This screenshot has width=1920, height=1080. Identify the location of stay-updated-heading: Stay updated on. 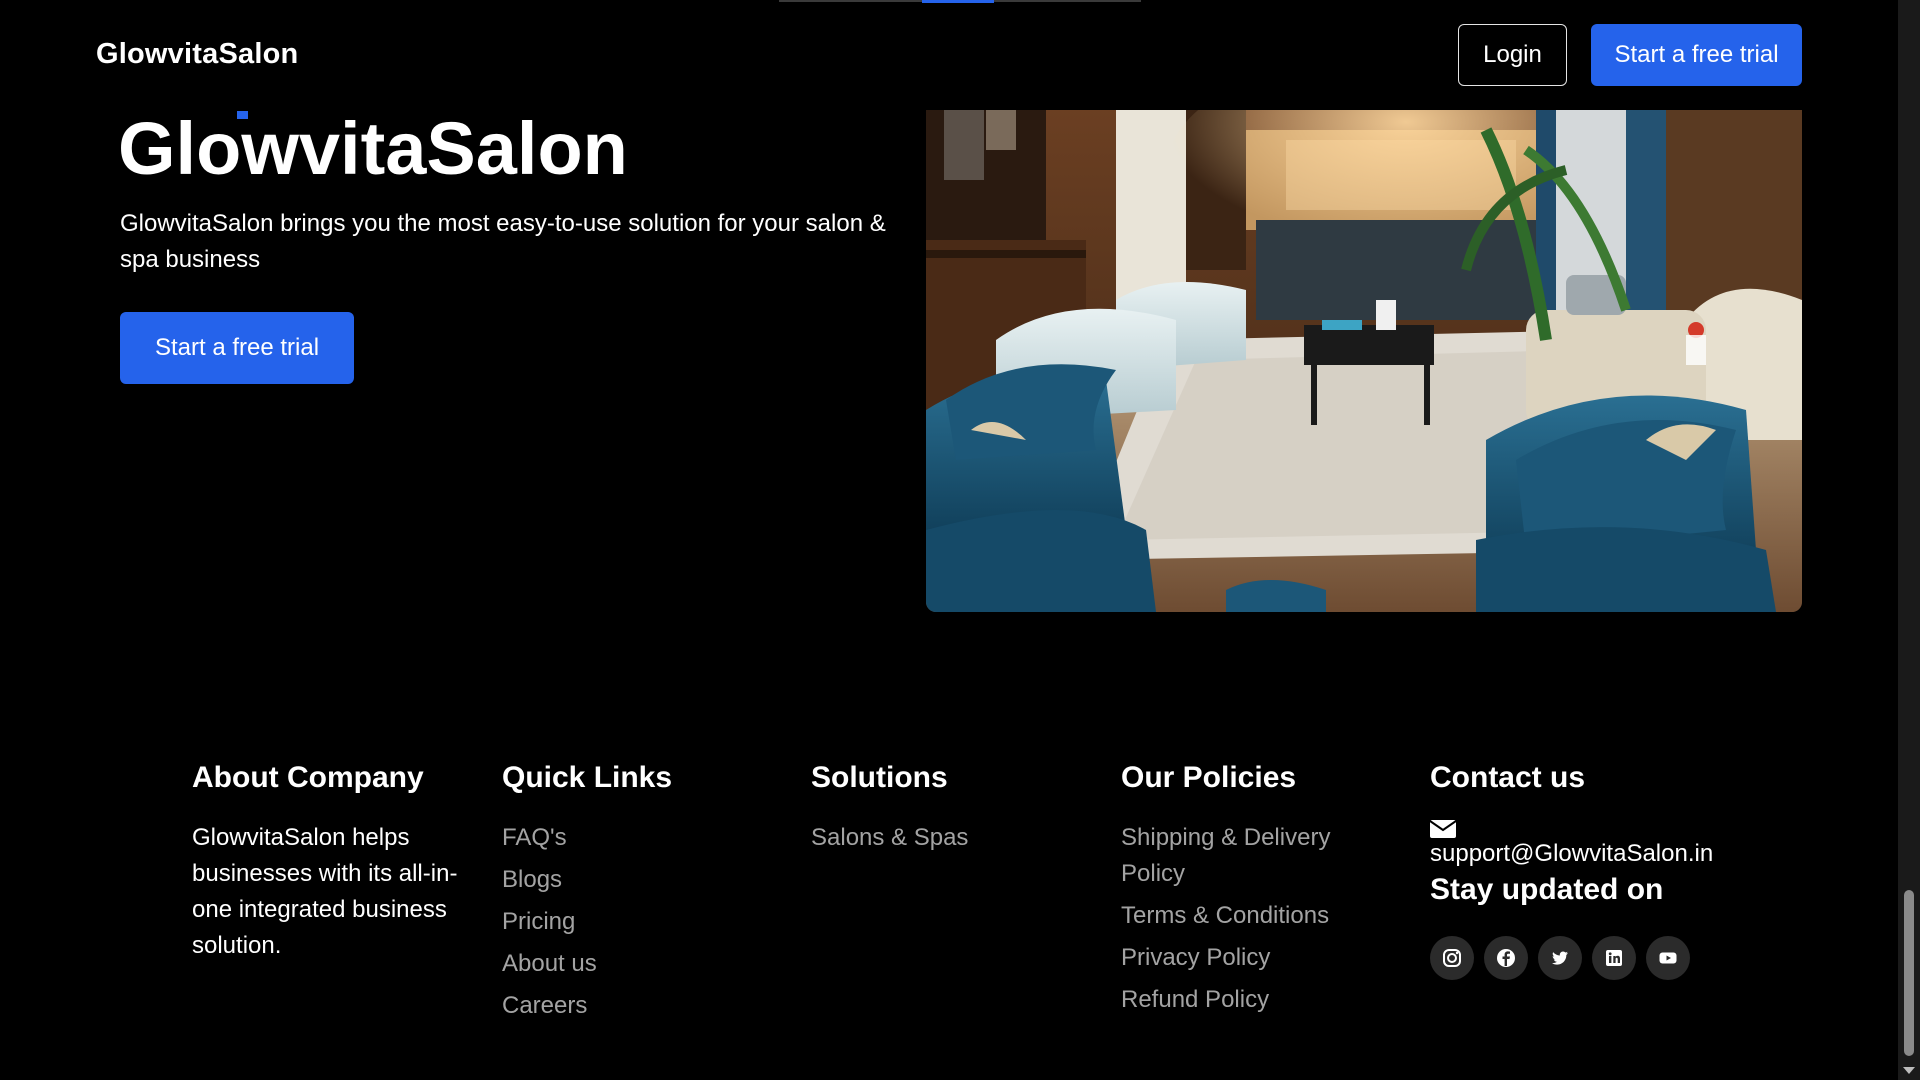
(1547, 889).